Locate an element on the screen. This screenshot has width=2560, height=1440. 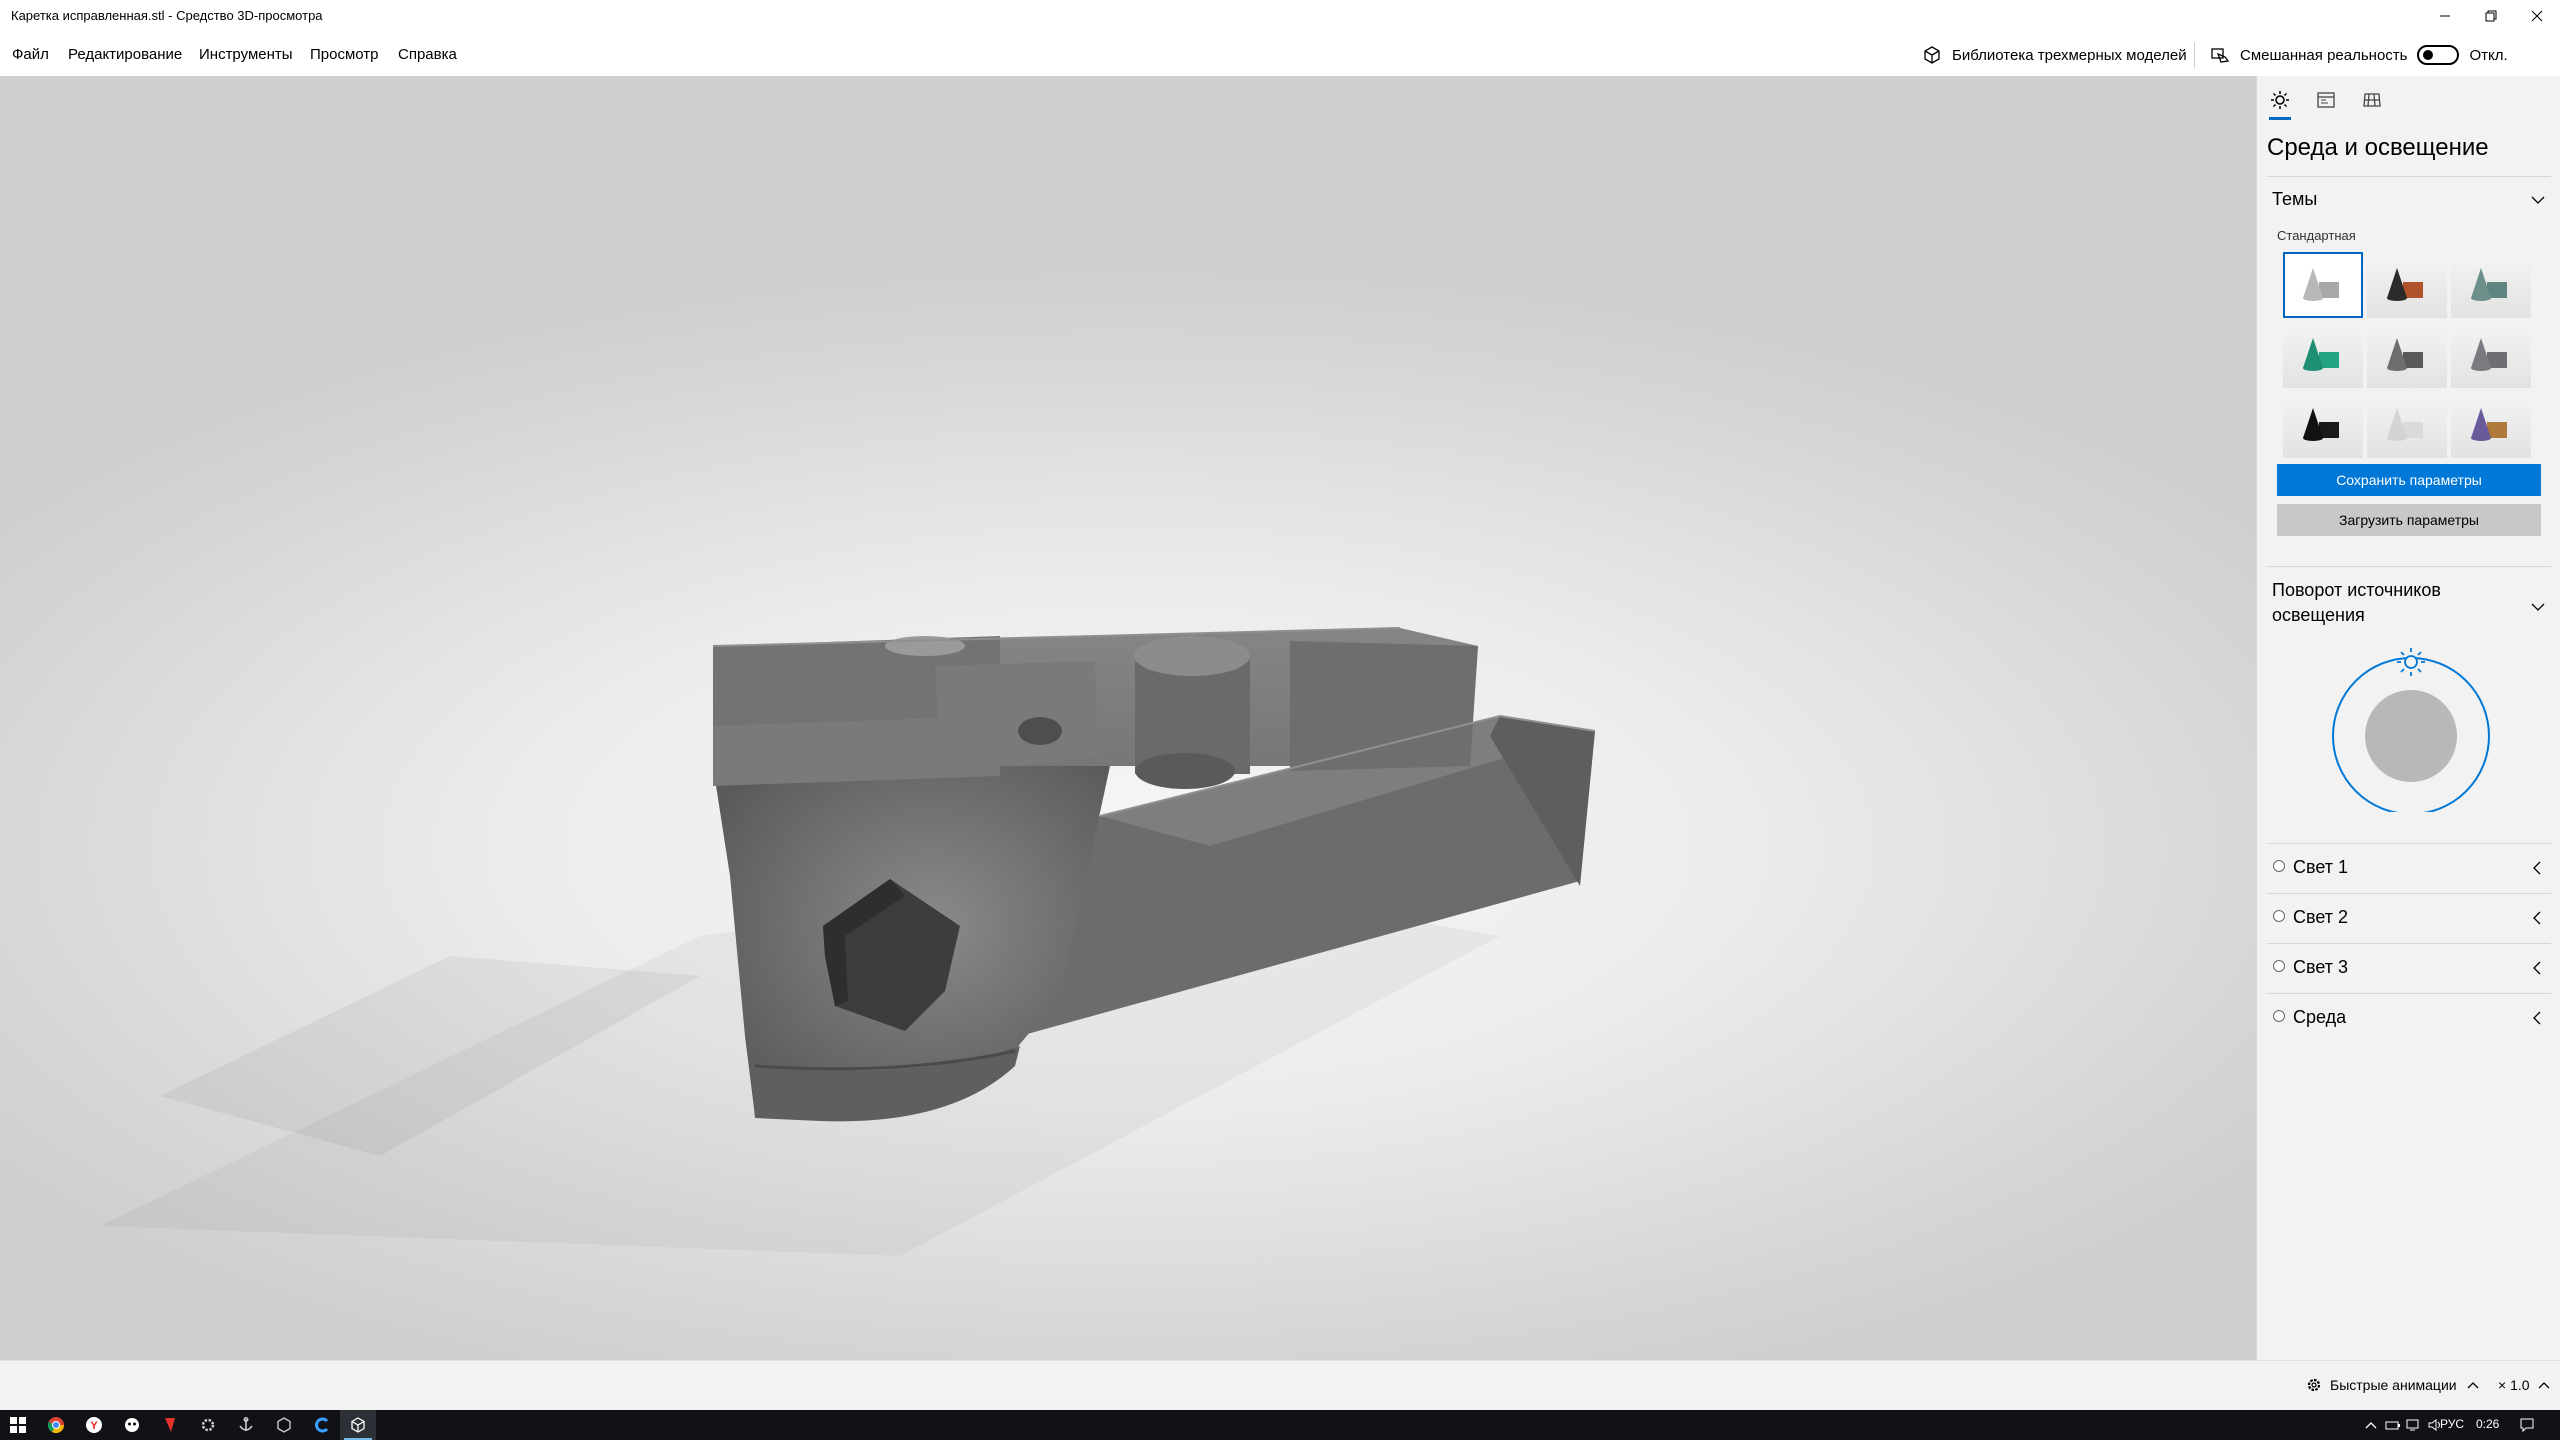
tab-grid is located at coordinates (2372, 103).